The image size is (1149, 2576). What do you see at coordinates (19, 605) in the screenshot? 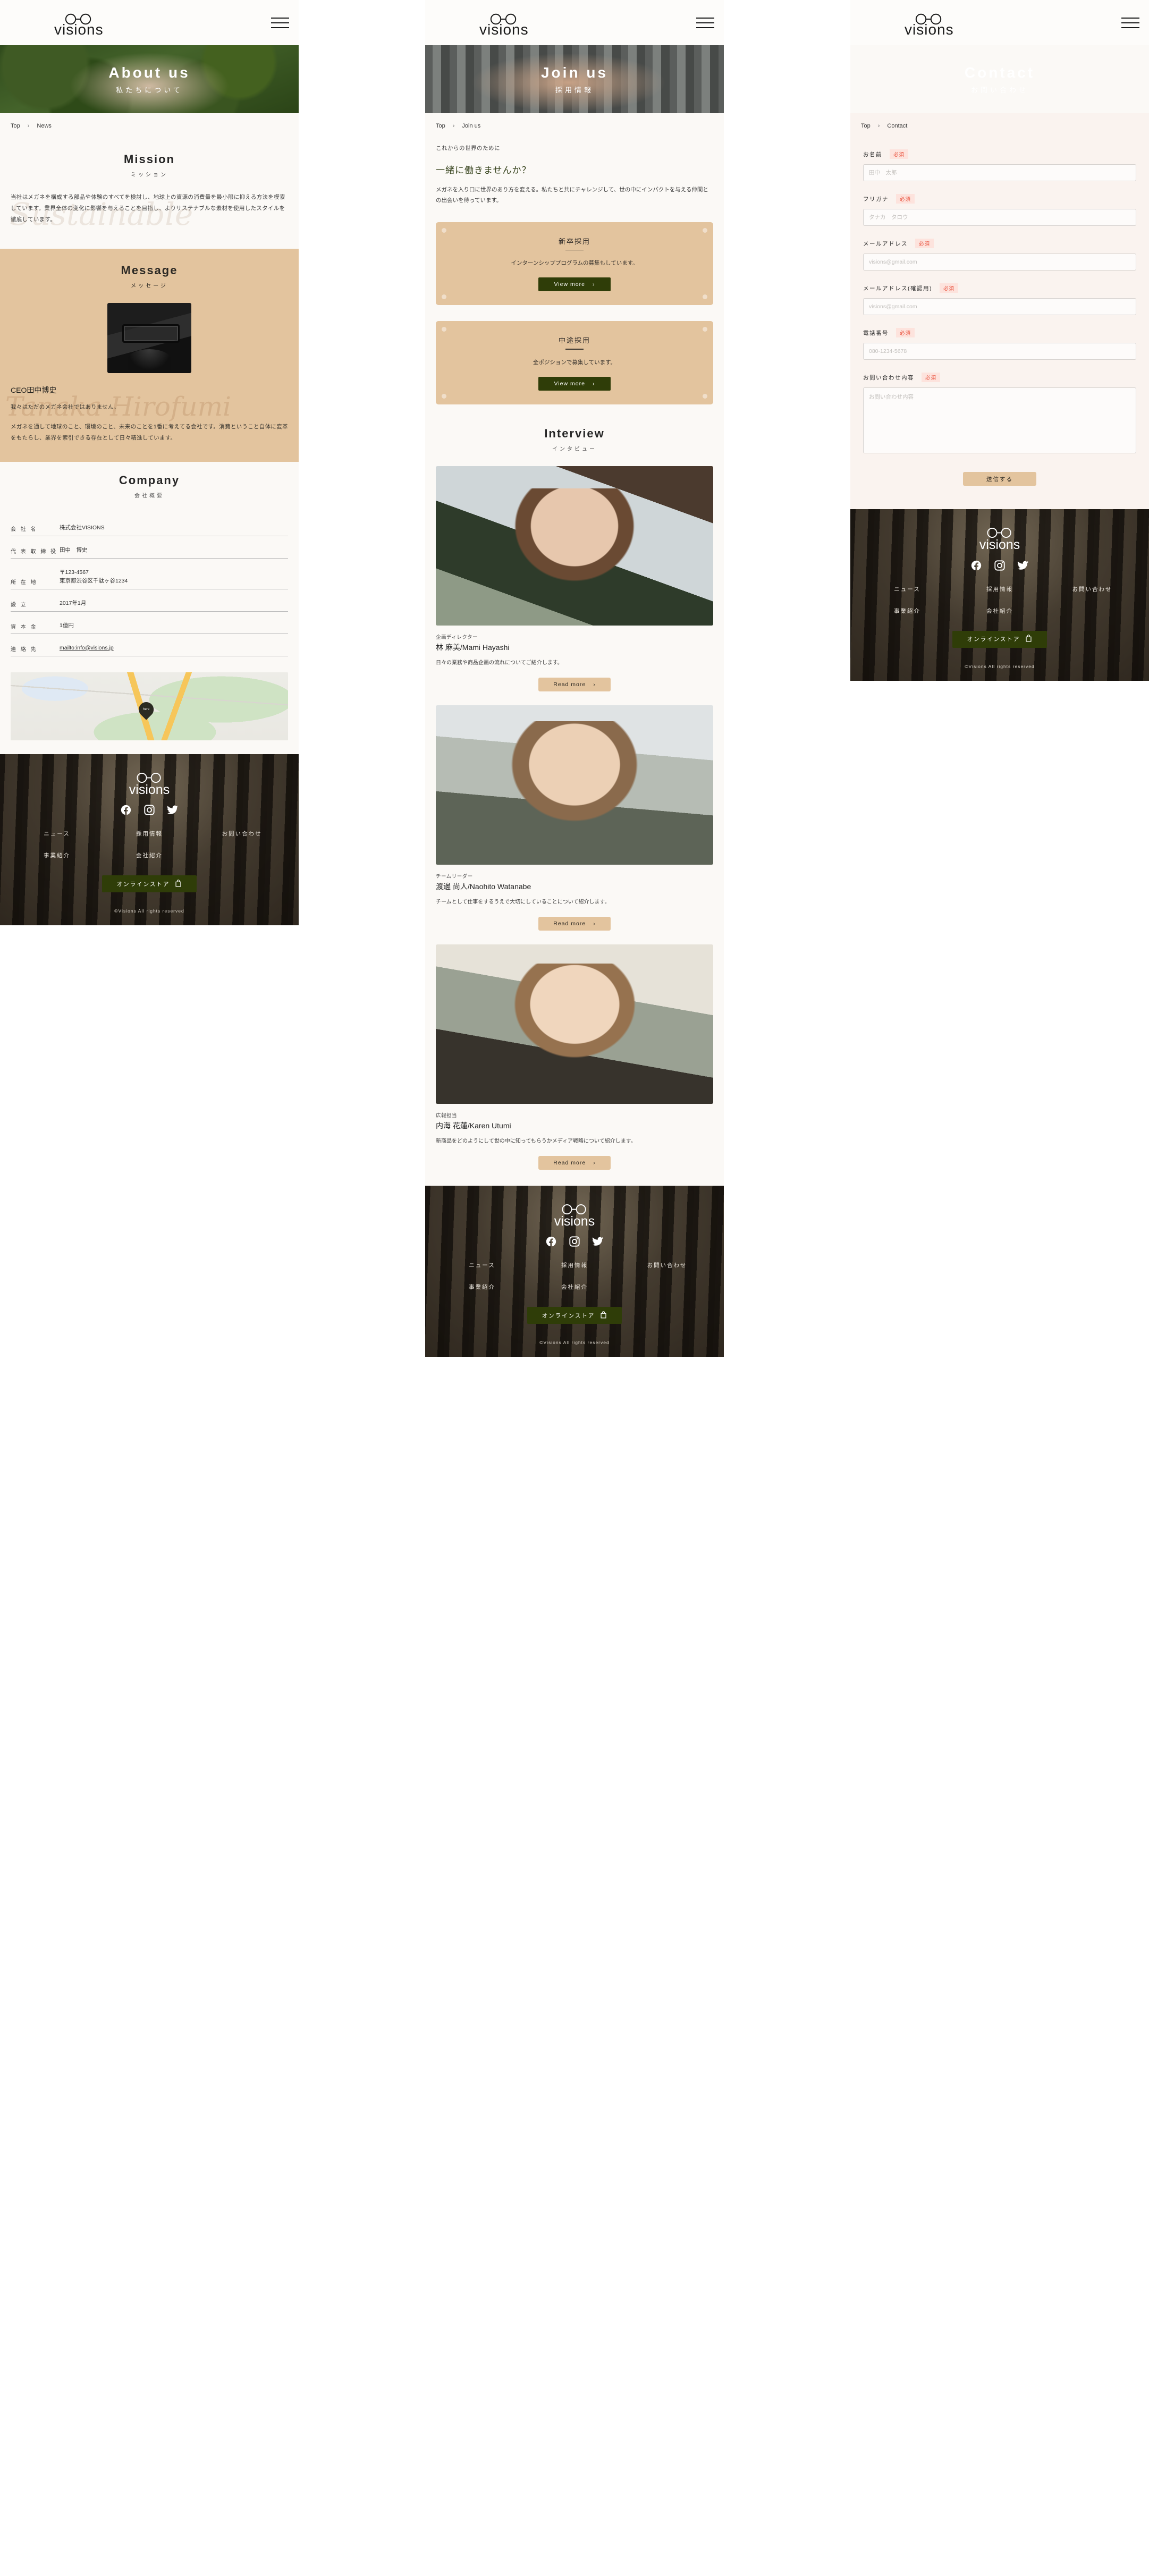
I see `row-label: 設 立` at bounding box center [19, 605].